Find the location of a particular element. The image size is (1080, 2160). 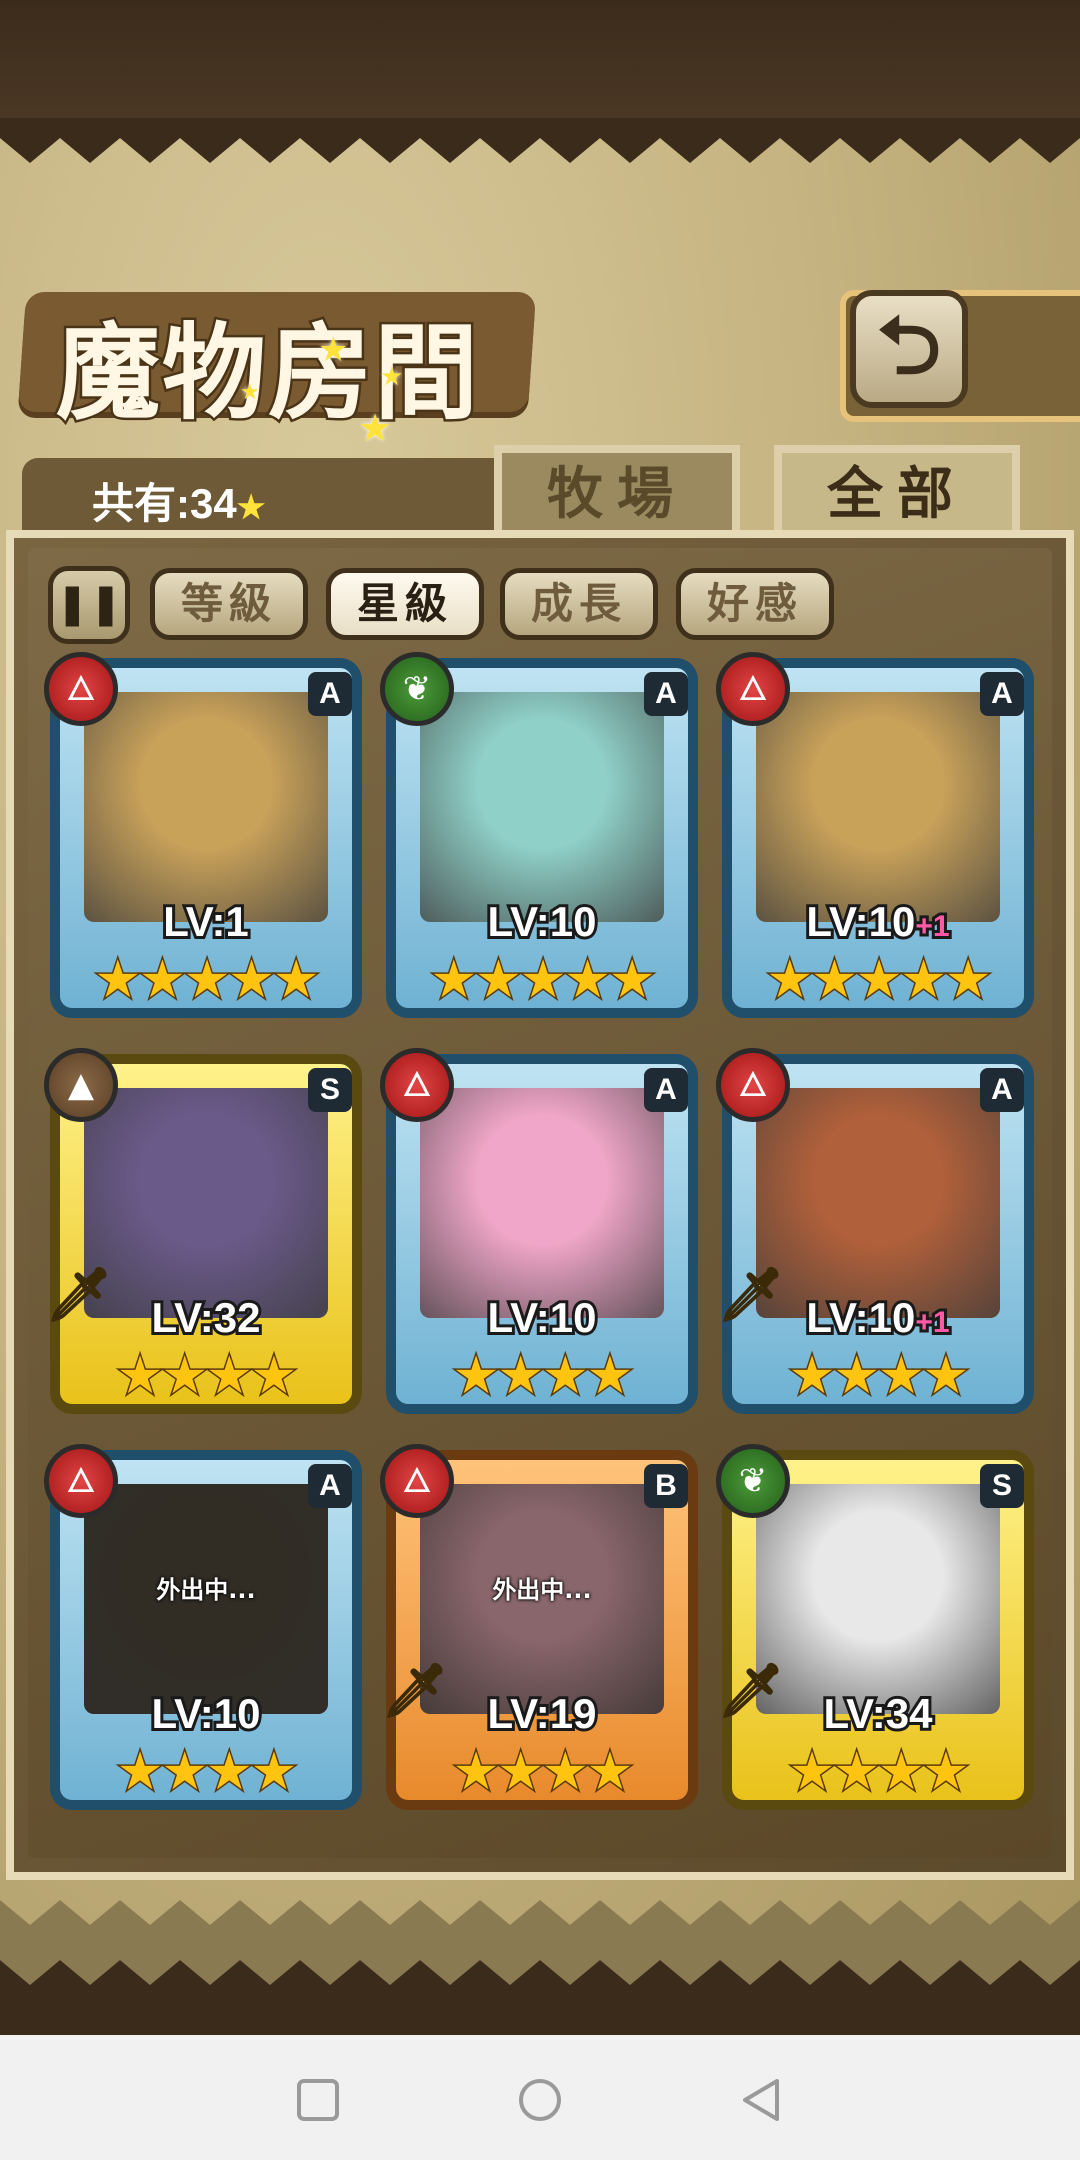

monster-card: ❦ A LV:10 ★★★★★ is located at coordinates (539, 835).